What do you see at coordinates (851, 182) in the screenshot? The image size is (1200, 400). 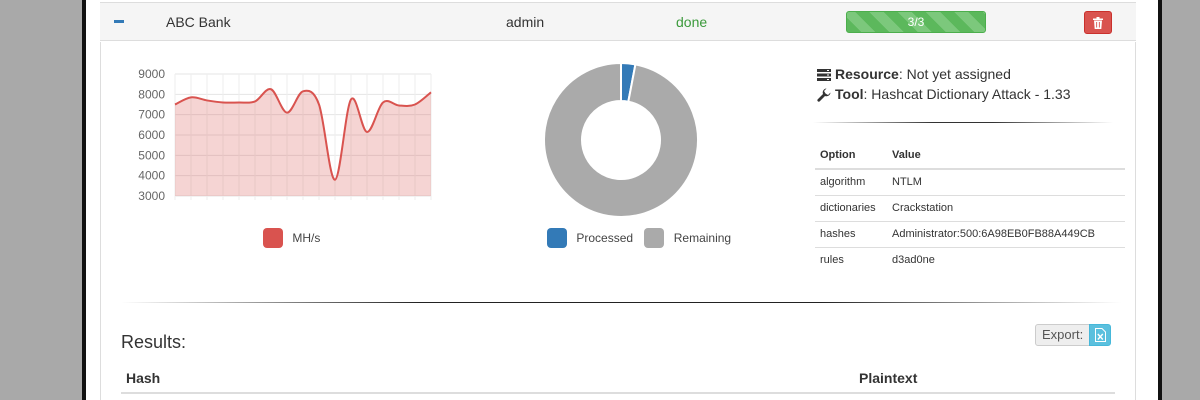 I see `option-name: algorithm` at bounding box center [851, 182].